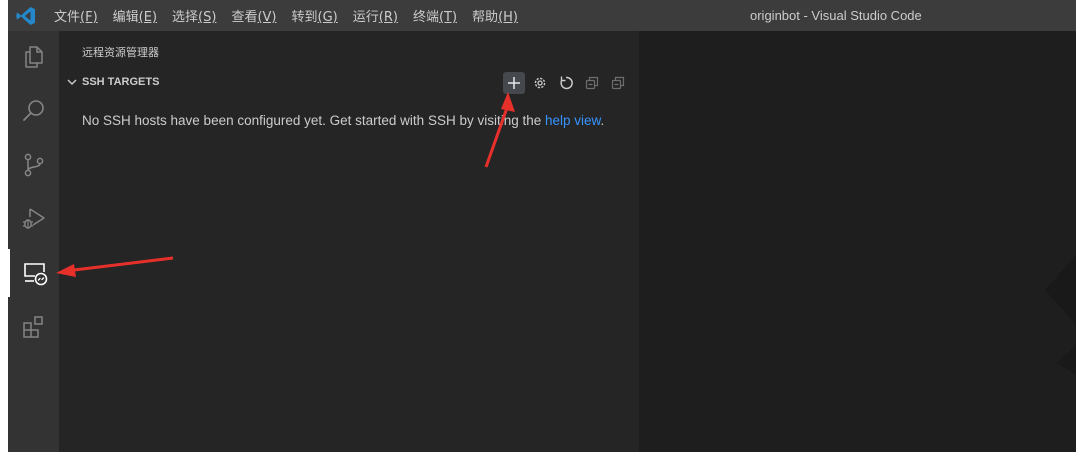 This screenshot has height=462, width=1080. Describe the element at coordinates (194, 15) in the screenshot. I see `menu-selection: 选择(S)` at that location.